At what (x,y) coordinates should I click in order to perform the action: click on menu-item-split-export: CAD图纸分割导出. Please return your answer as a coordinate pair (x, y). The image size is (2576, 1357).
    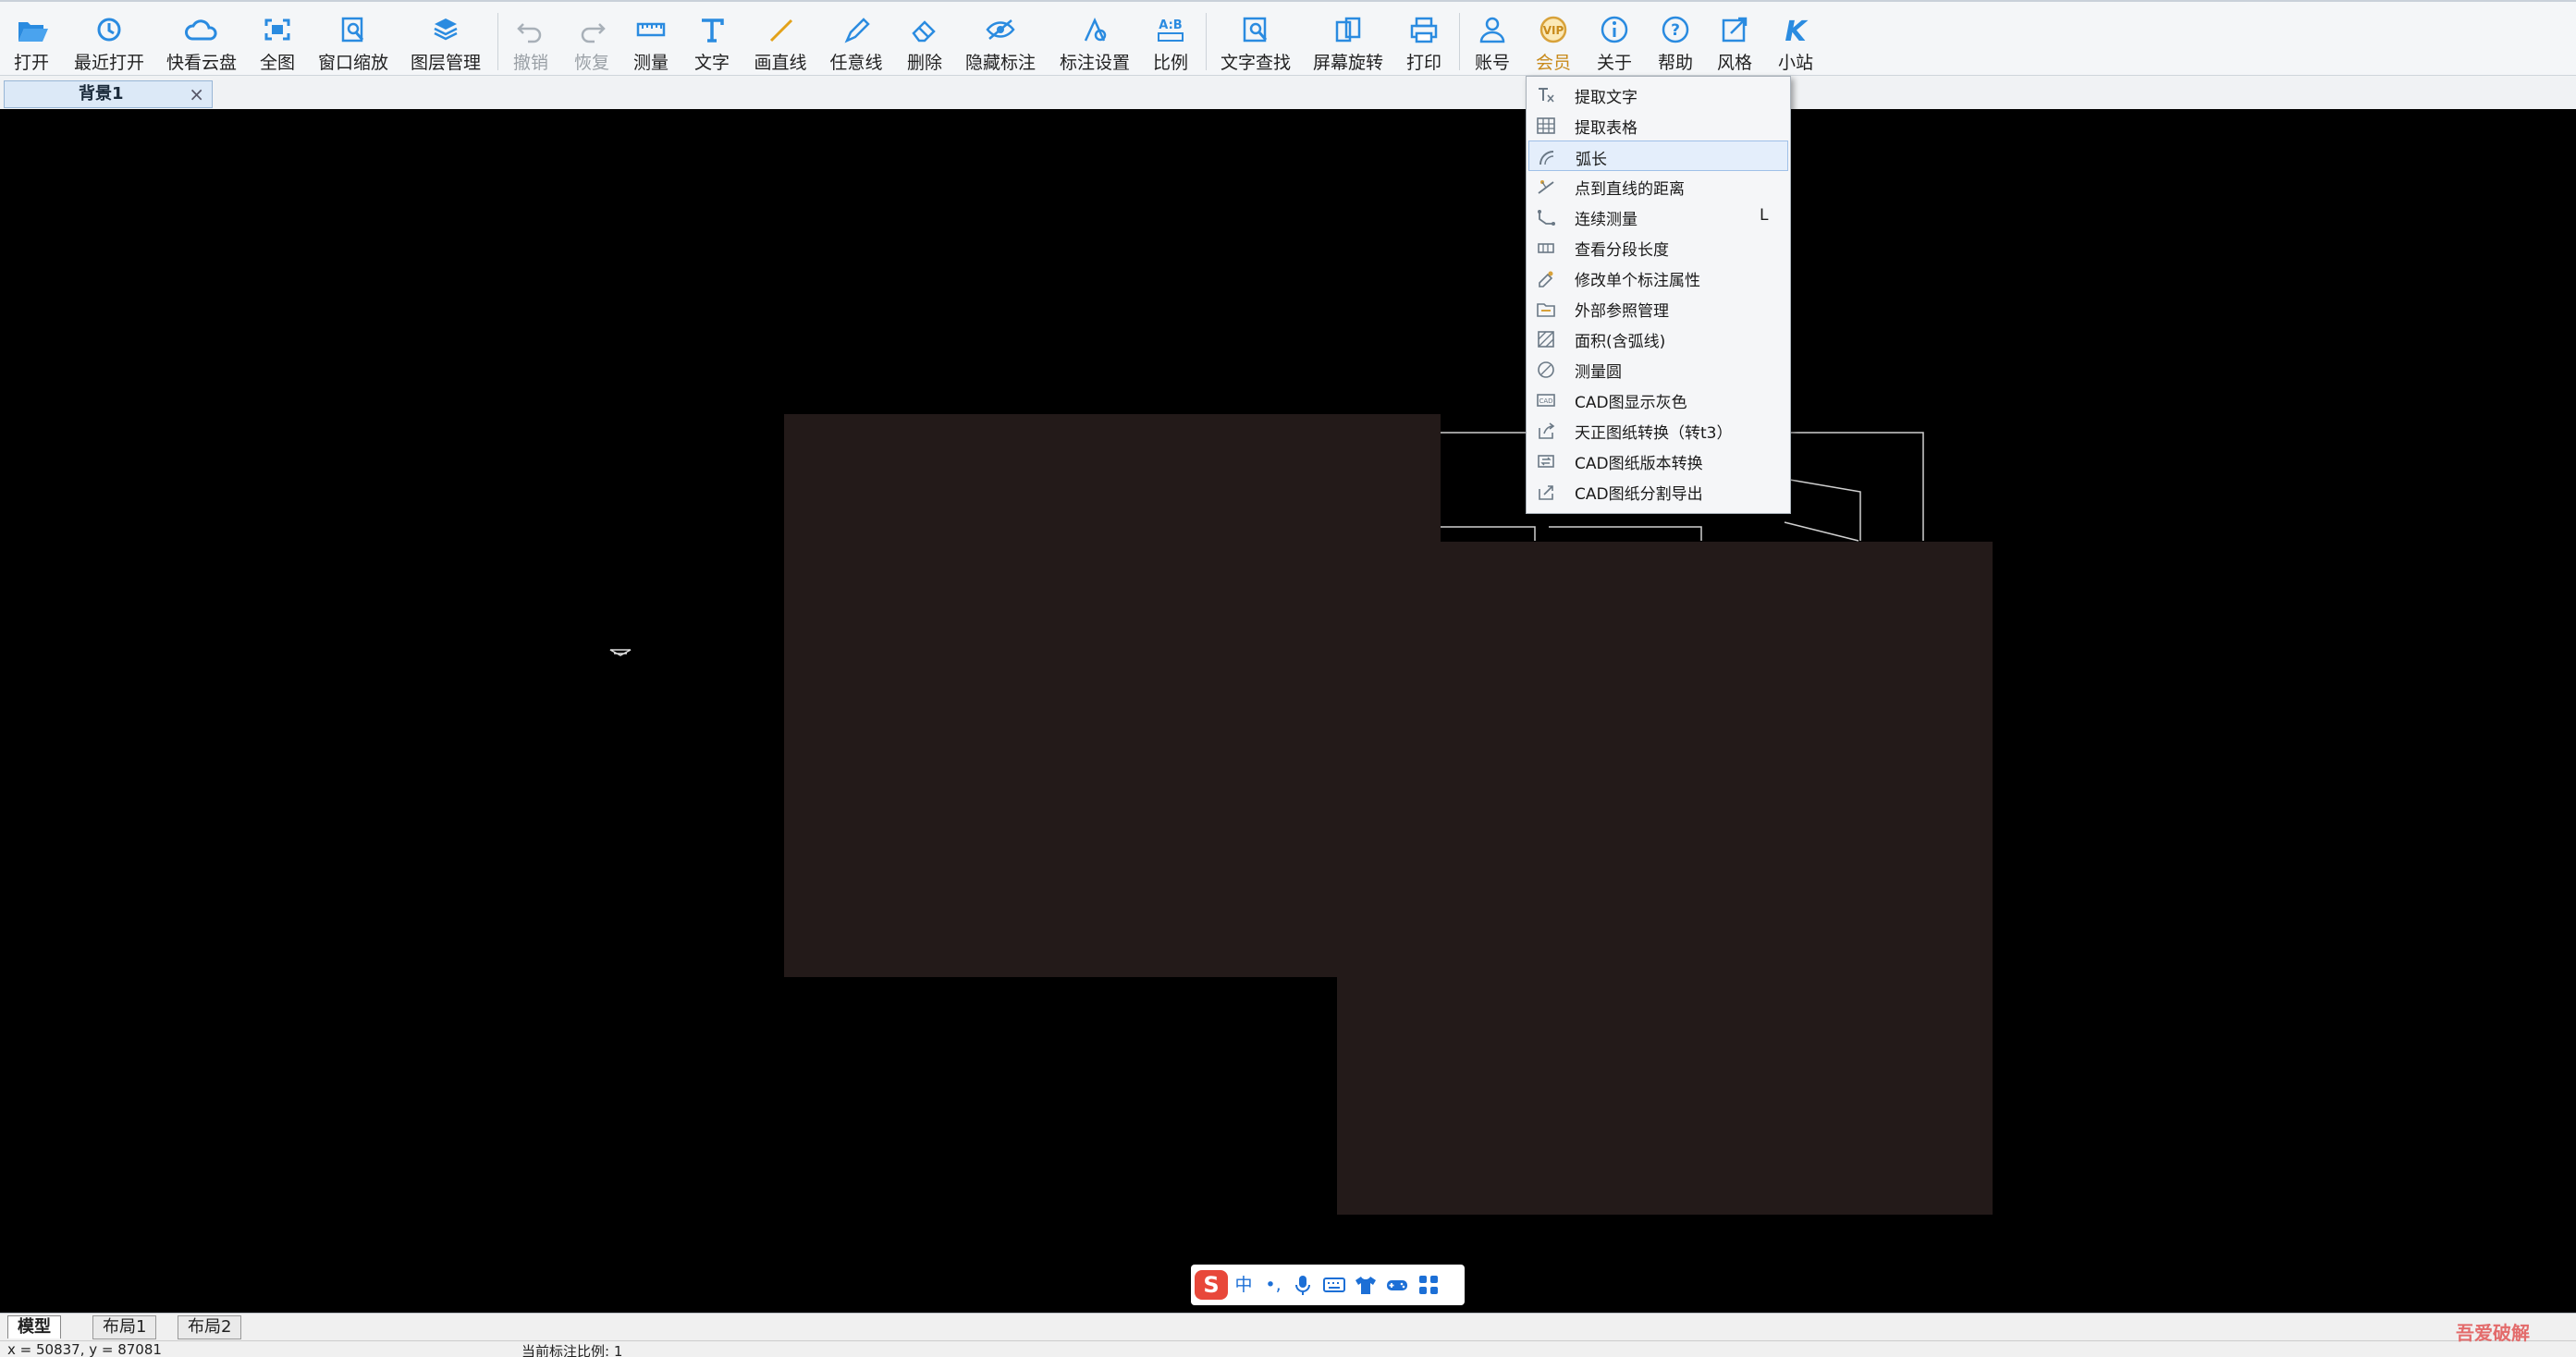
    Looking at the image, I should click on (1658, 492).